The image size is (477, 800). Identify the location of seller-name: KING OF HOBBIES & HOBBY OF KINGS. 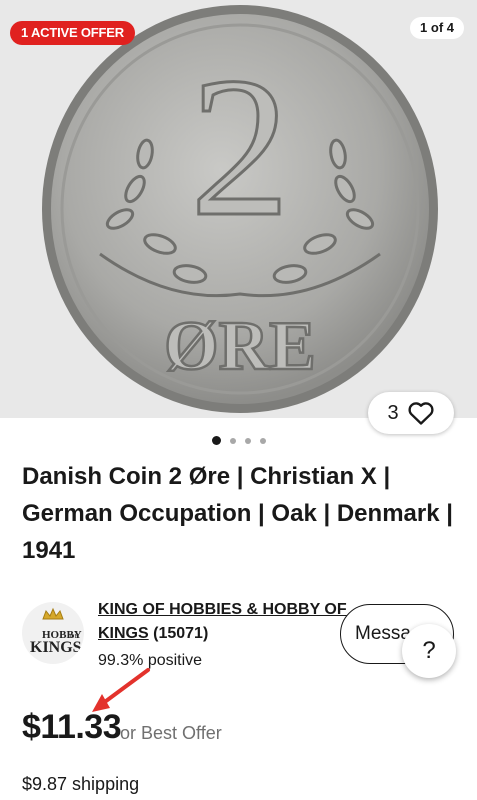
(222, 621).